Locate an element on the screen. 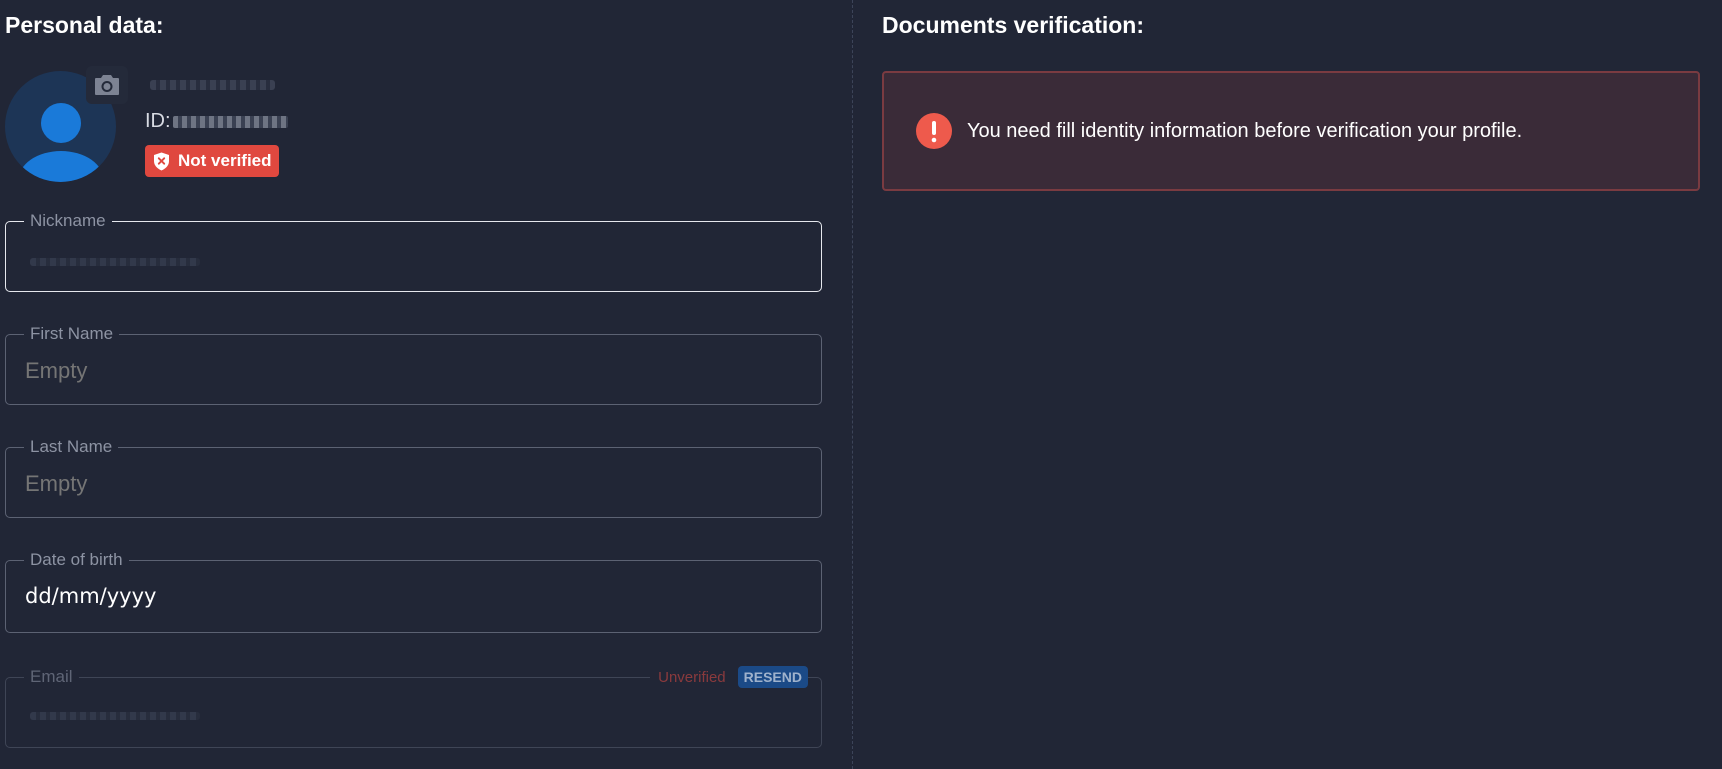 This screenshot has width=1722, height=769. resend-button: RESEND is located at coordinates (772, 677).